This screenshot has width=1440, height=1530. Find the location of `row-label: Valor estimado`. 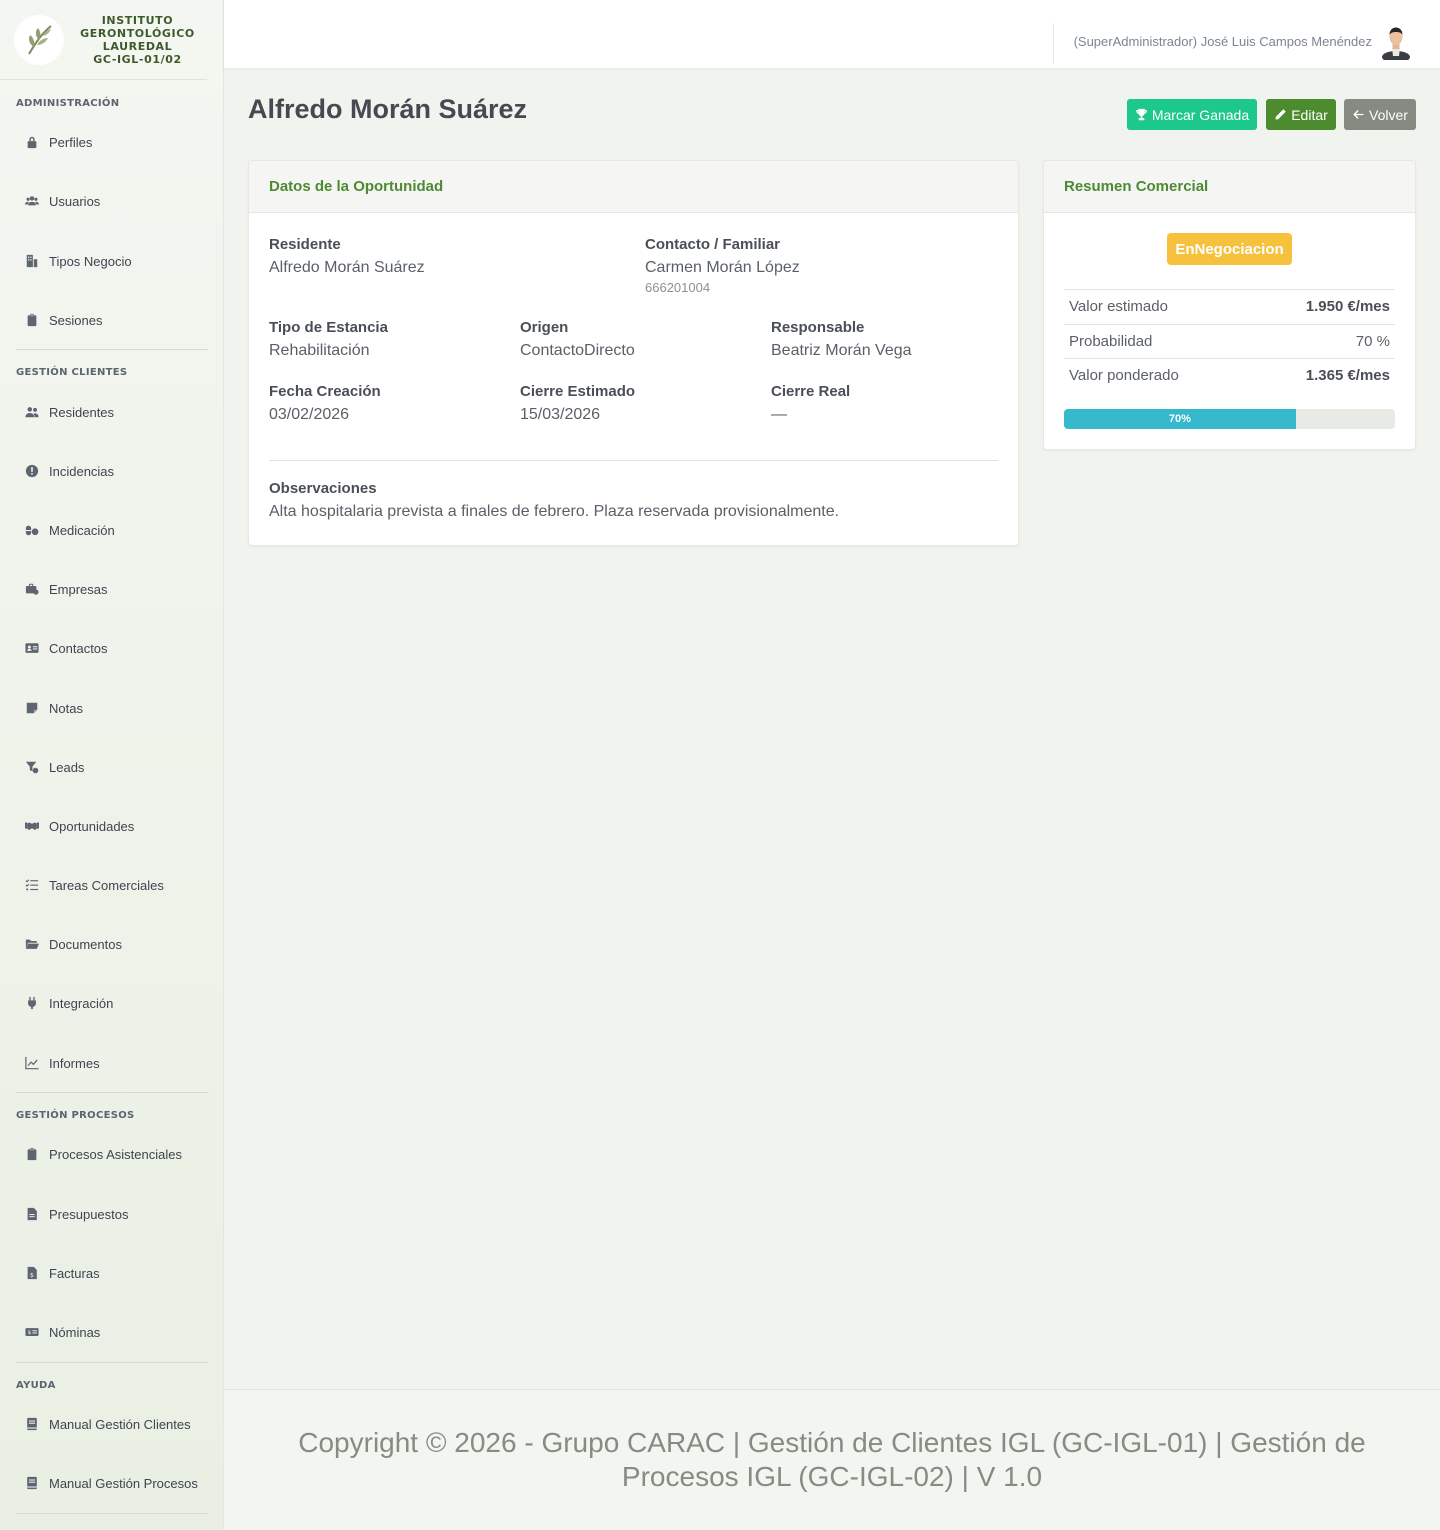

row-label: Valor estimado is located at coordinates (1118, 307).